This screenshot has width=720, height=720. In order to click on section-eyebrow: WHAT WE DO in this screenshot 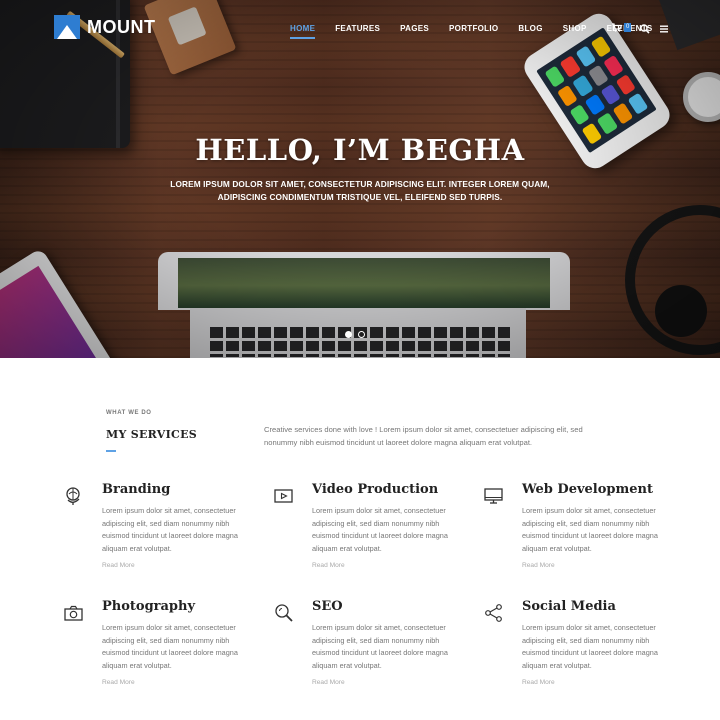, I will do `click(129, 413)`.